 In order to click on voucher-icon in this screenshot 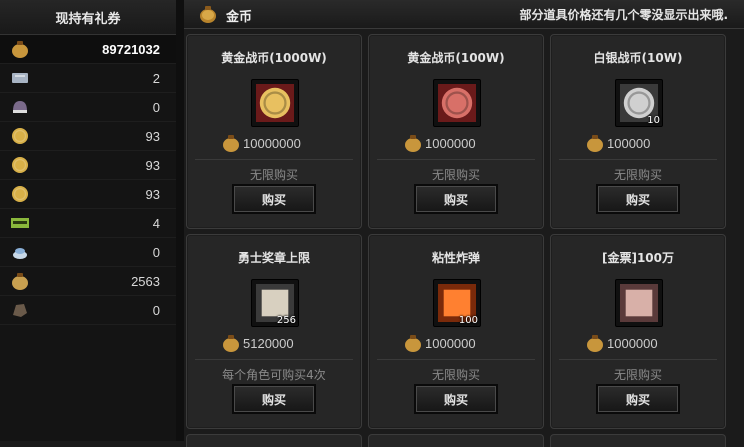, I will do `click(20, 223)`.